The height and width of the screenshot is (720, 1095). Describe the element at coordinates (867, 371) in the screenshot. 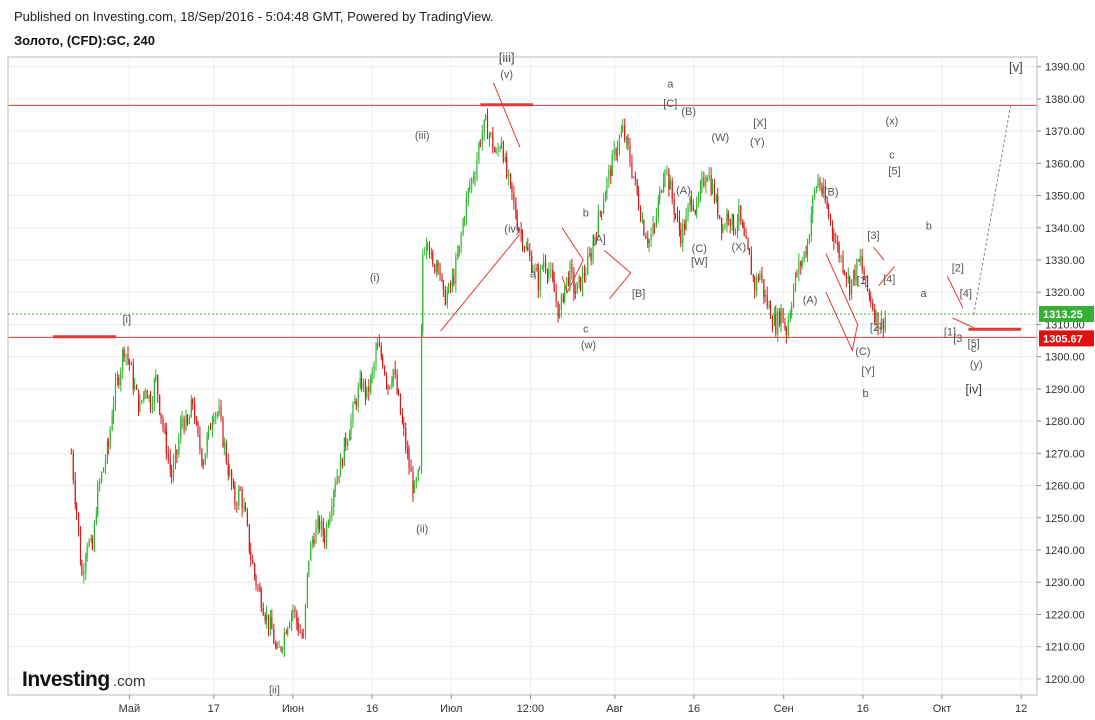

I see `wave-label: [Y]` at that location.